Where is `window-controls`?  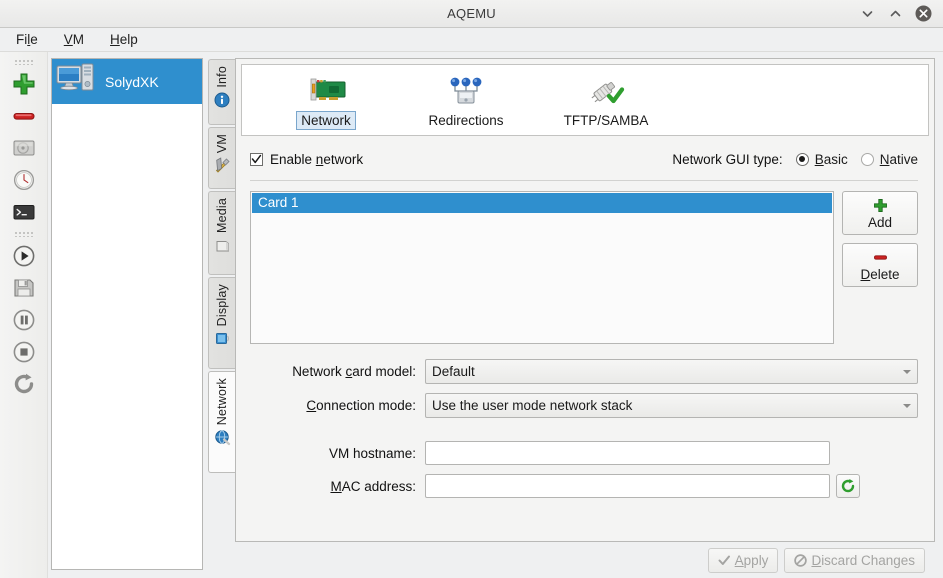 window-controls is located at coordinates (901, 13).